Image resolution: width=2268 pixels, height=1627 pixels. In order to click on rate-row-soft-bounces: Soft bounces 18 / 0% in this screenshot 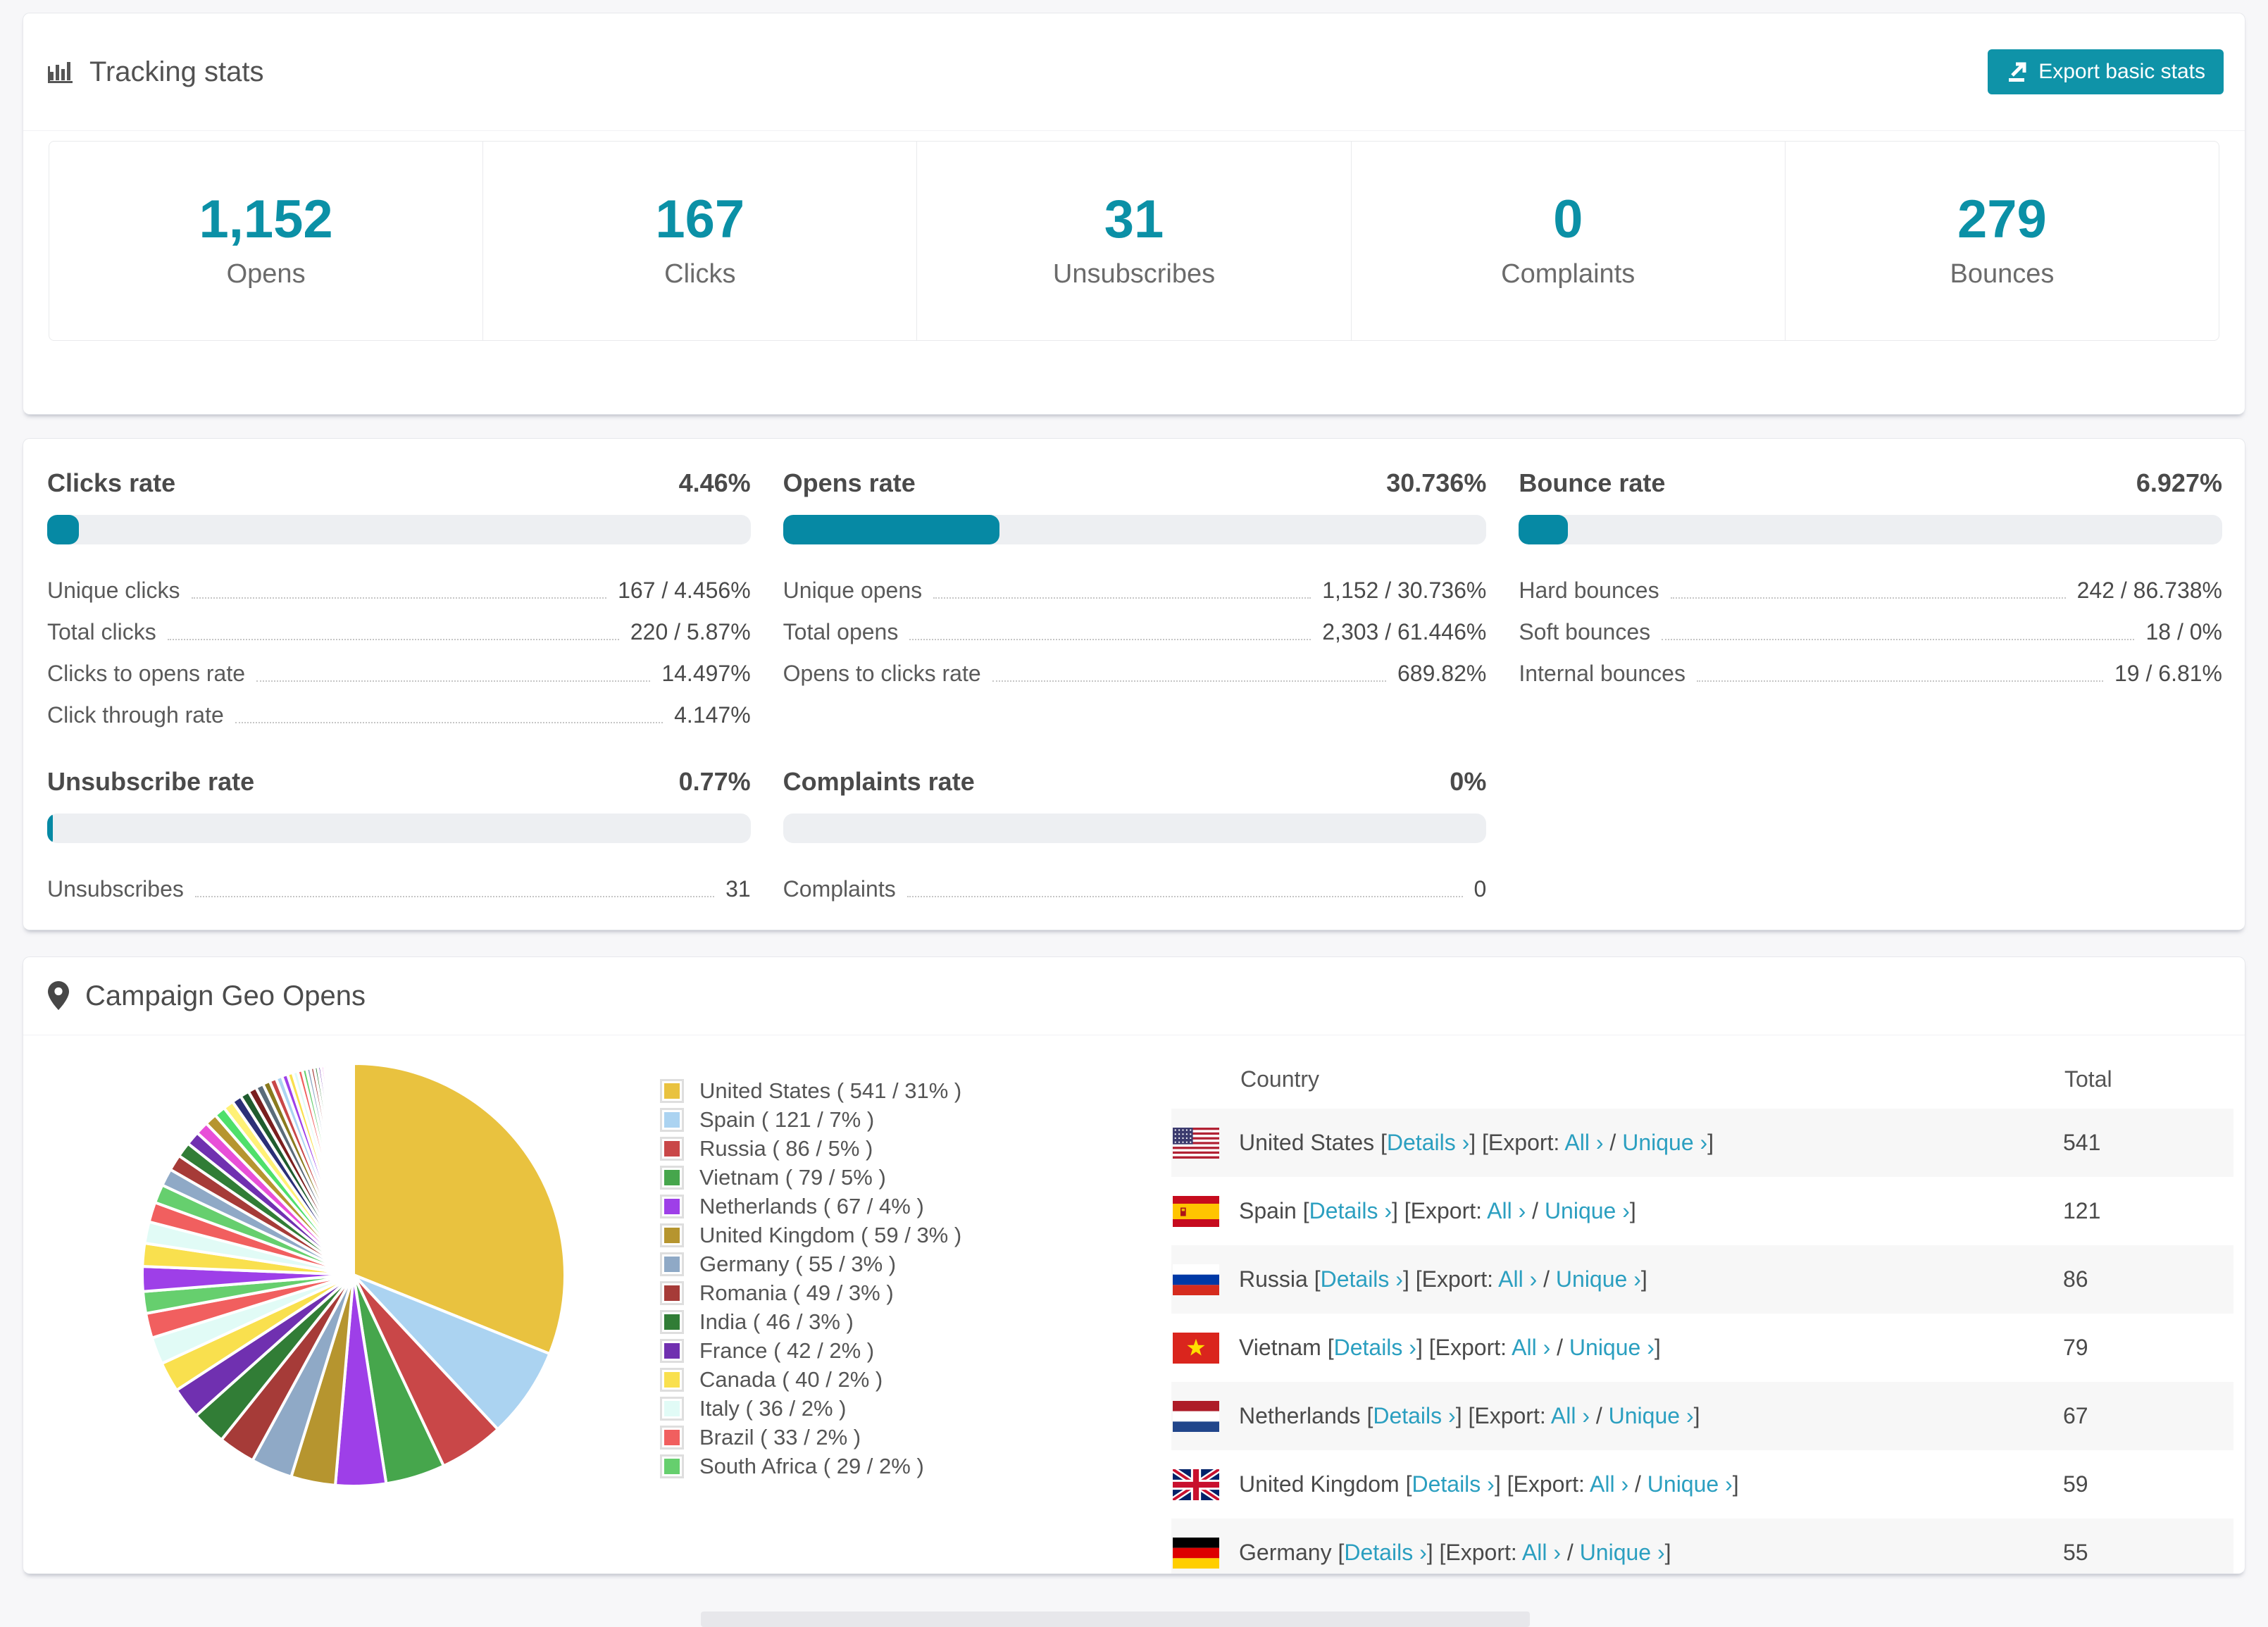, I will do `click(1871, 633)`.